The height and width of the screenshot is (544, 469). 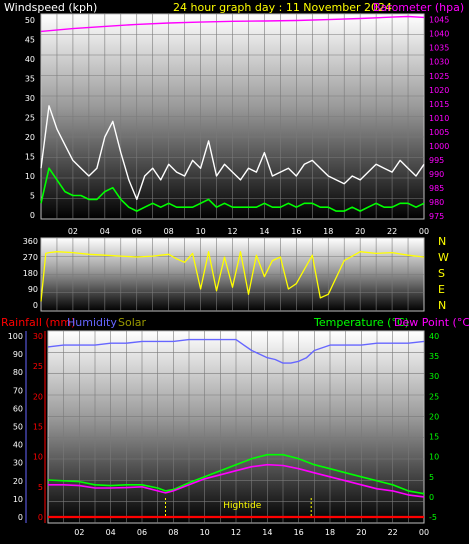 I want to click on barometer-tick-label: 975, so click(x=436, y=216).